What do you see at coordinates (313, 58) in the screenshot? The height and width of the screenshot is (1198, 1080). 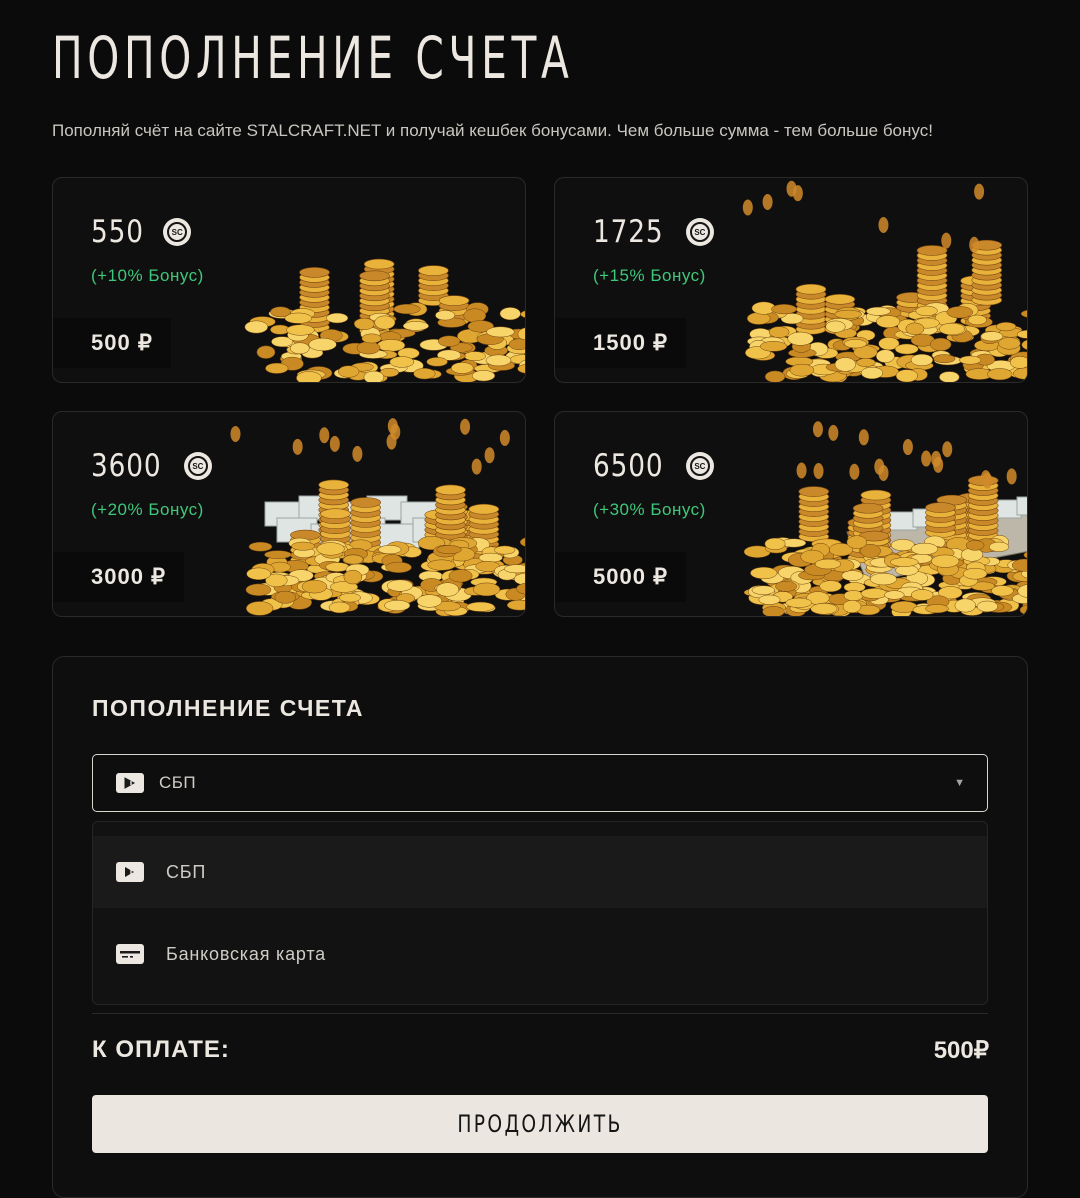 I see `page-title: ПОПОЛНЕНИЕ СЧЕТА` at bounding box center [313, 58].